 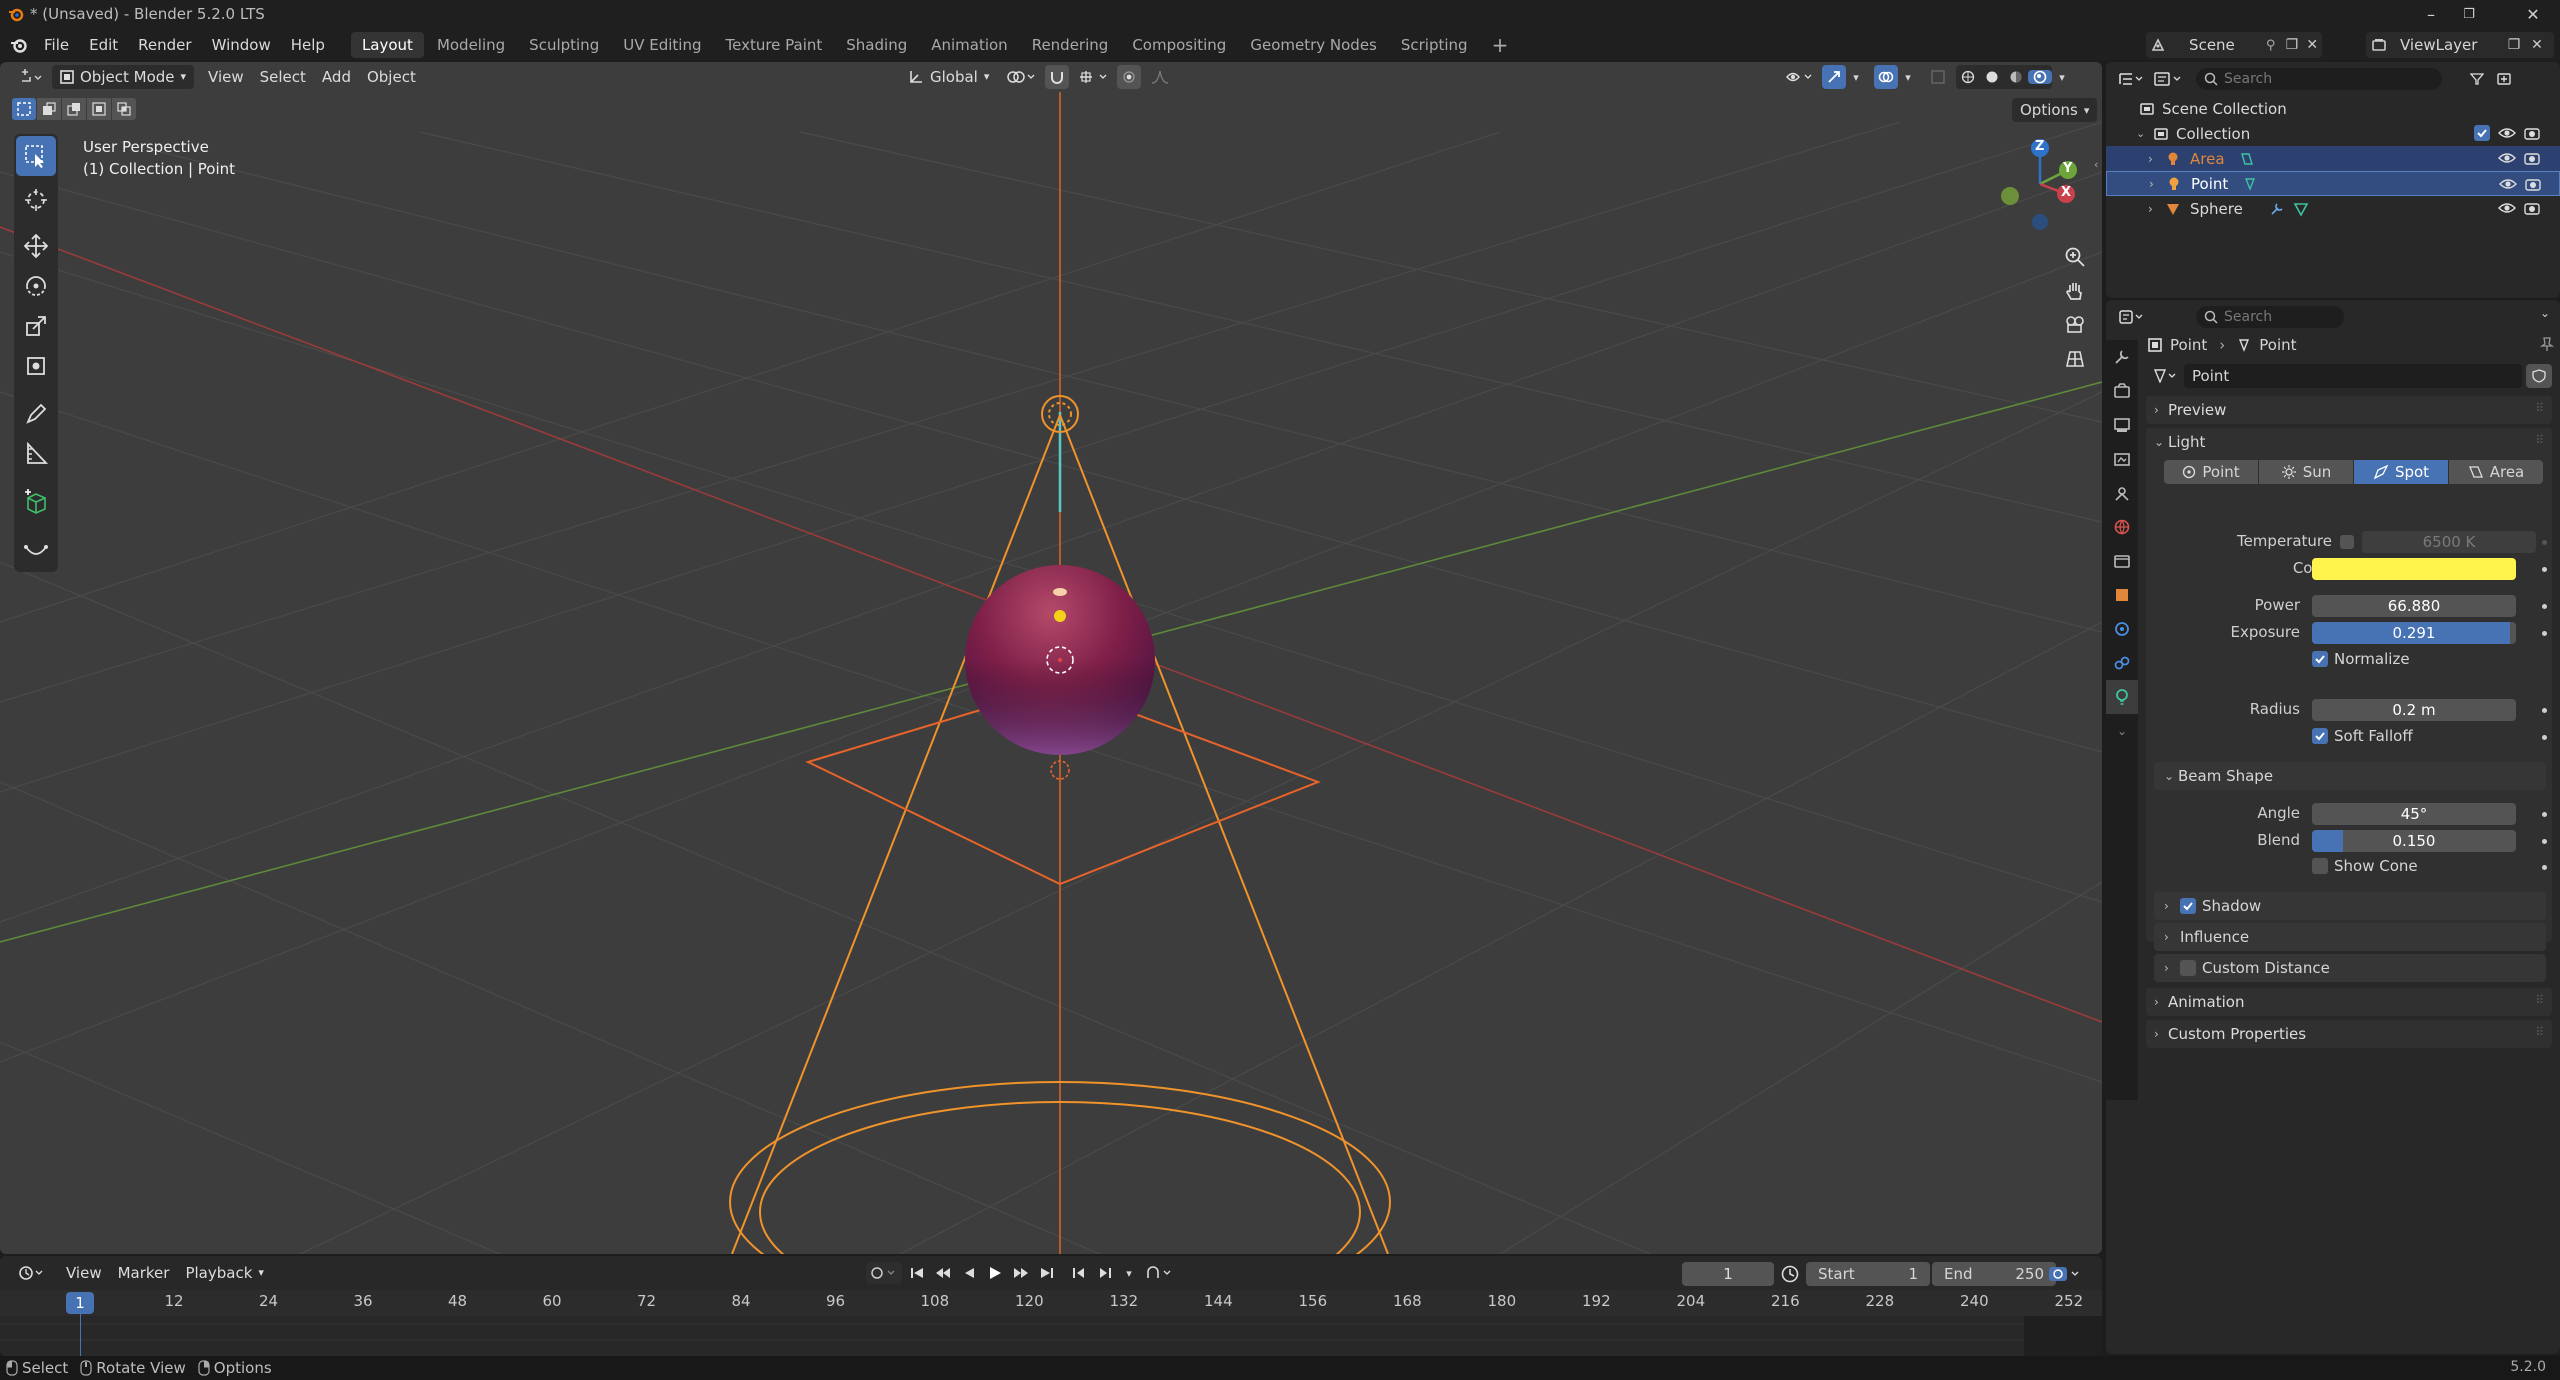 I want to click on tab-rendering: Rendering, so click(x=1070, y=45).